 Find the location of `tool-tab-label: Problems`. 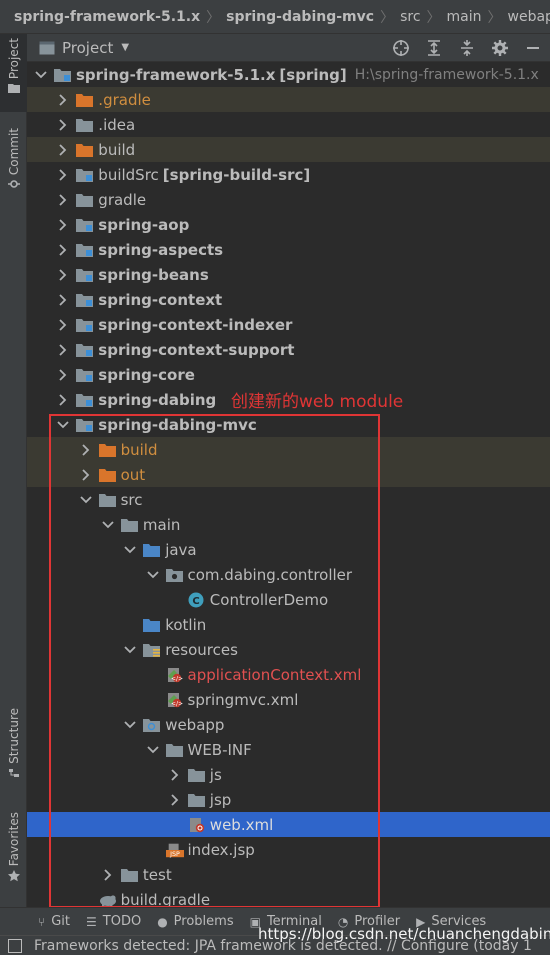

tool-tab-label: Problems is located at coordinates (203, 921).